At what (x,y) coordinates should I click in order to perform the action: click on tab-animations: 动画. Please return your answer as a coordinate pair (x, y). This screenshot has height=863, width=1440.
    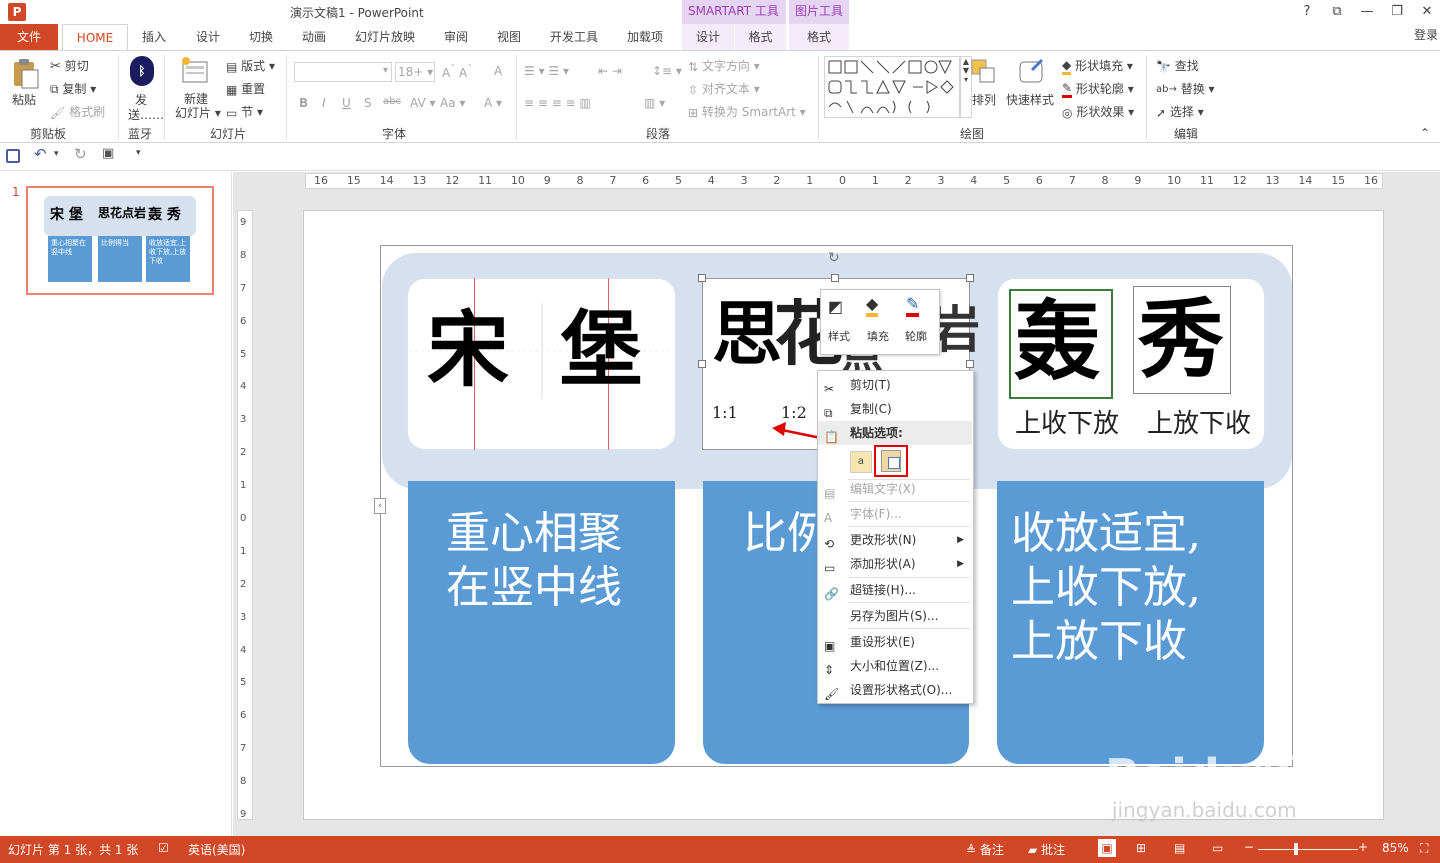
    Looking at the image, I should click on (314, 37).